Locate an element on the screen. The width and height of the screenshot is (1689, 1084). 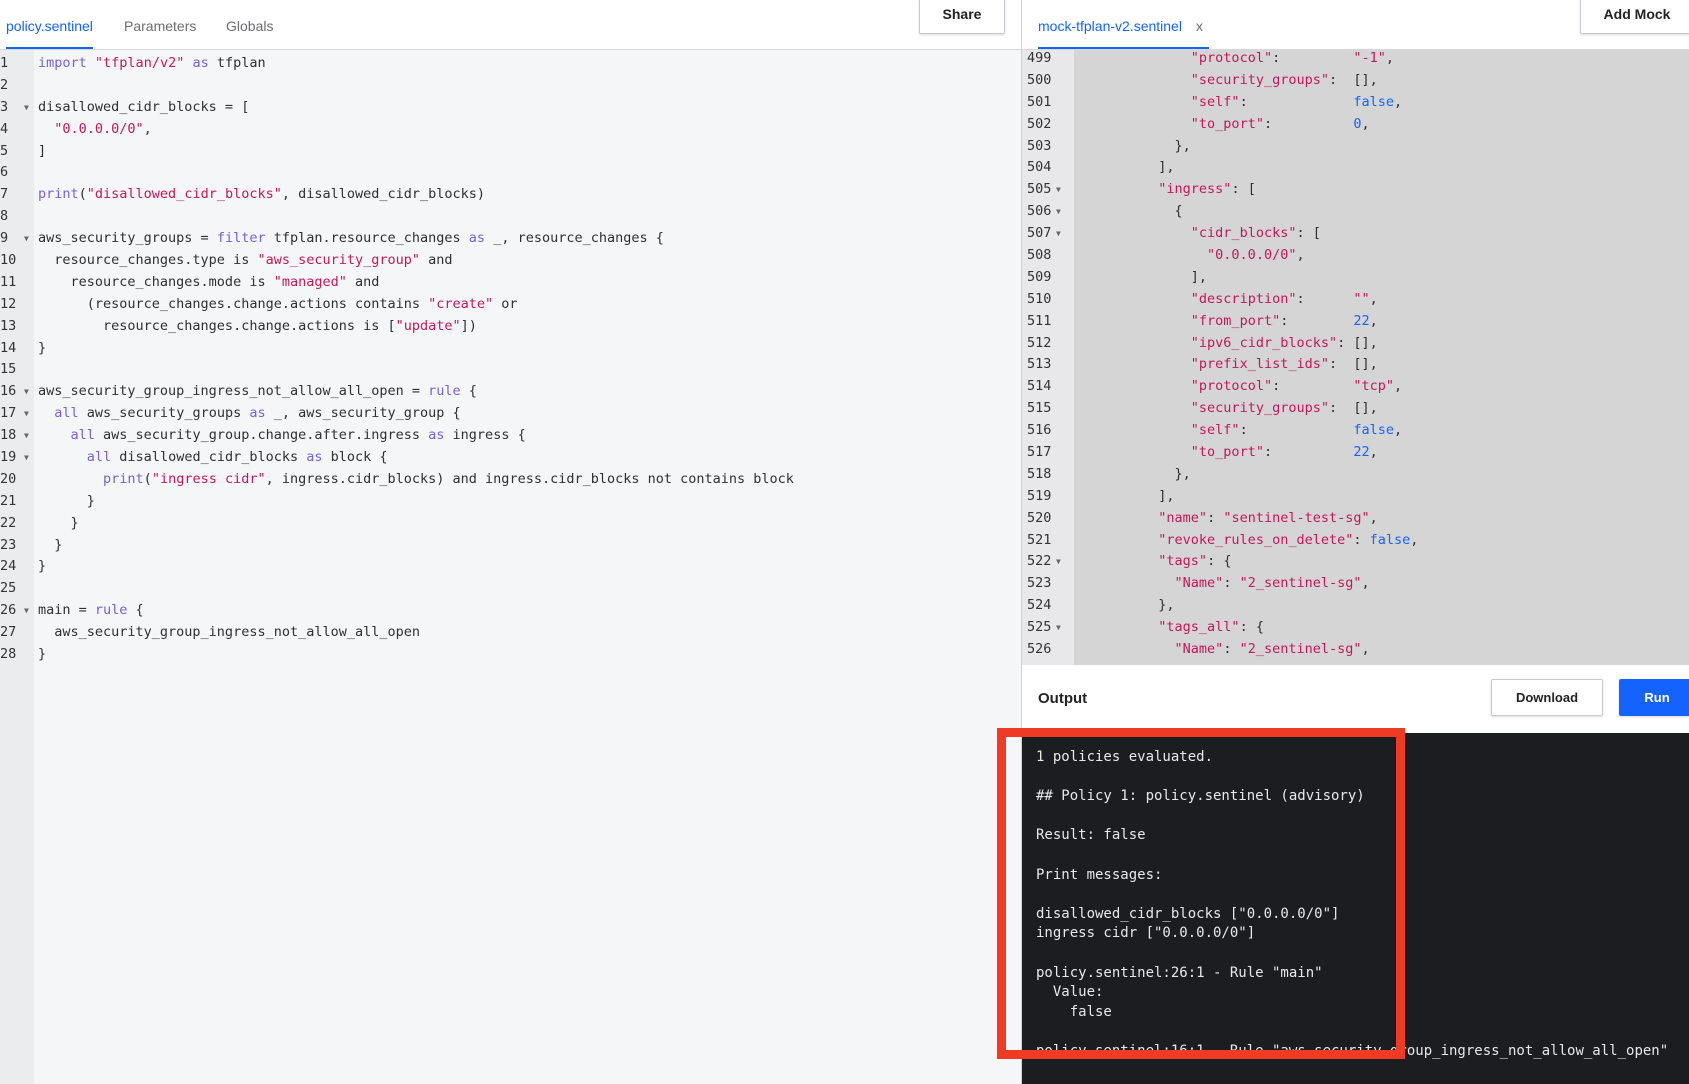
tab-globals: Globals is located at coordinates (249, 24).